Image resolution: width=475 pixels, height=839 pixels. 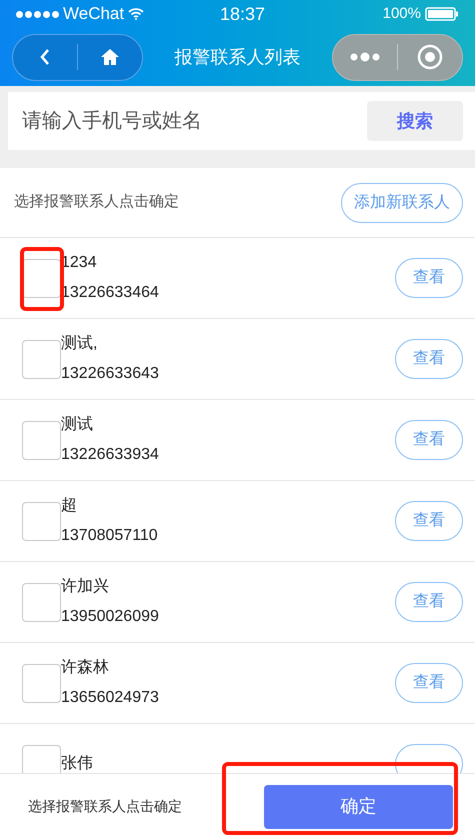 I want to click on page-title: 报警联系人列表, so click(x=238, y=57).